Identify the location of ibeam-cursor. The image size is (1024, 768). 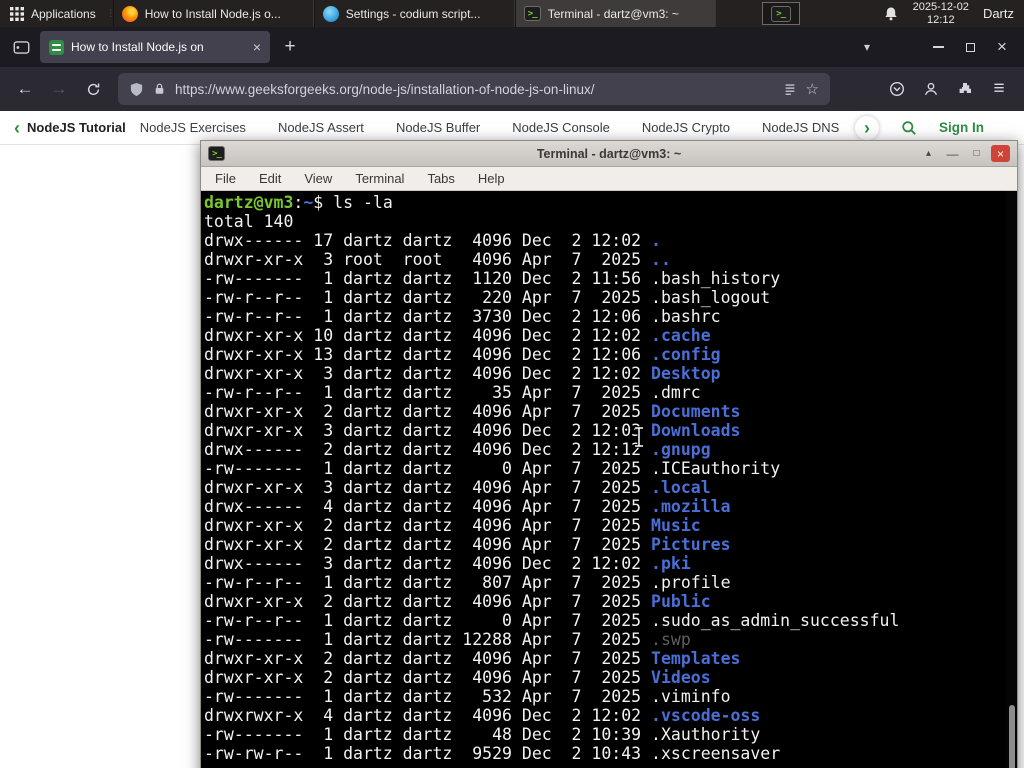
(639, 437).